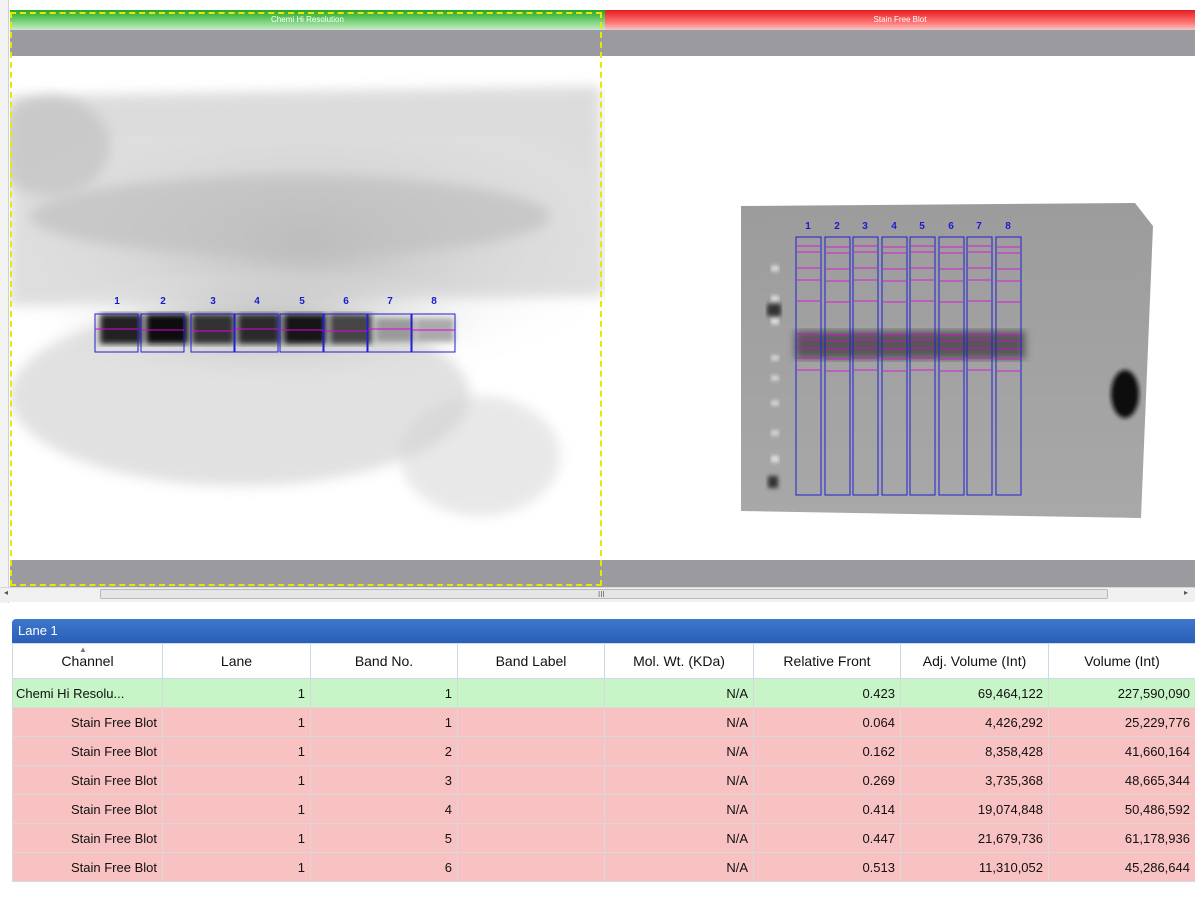 The width and height of the screenshot is (1195, 909). Describe the element at coordinates (87, 661) in the screenshot. I see `column-header-channel: ▲ Channel` at that location.